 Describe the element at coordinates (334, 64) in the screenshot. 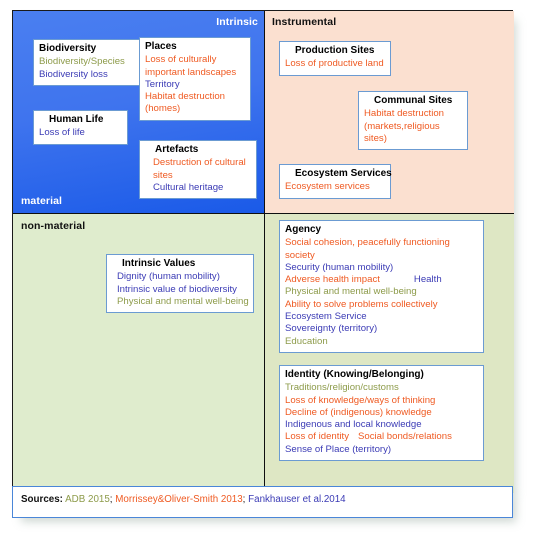

I see `card-line: Loss of productive land` at that location.